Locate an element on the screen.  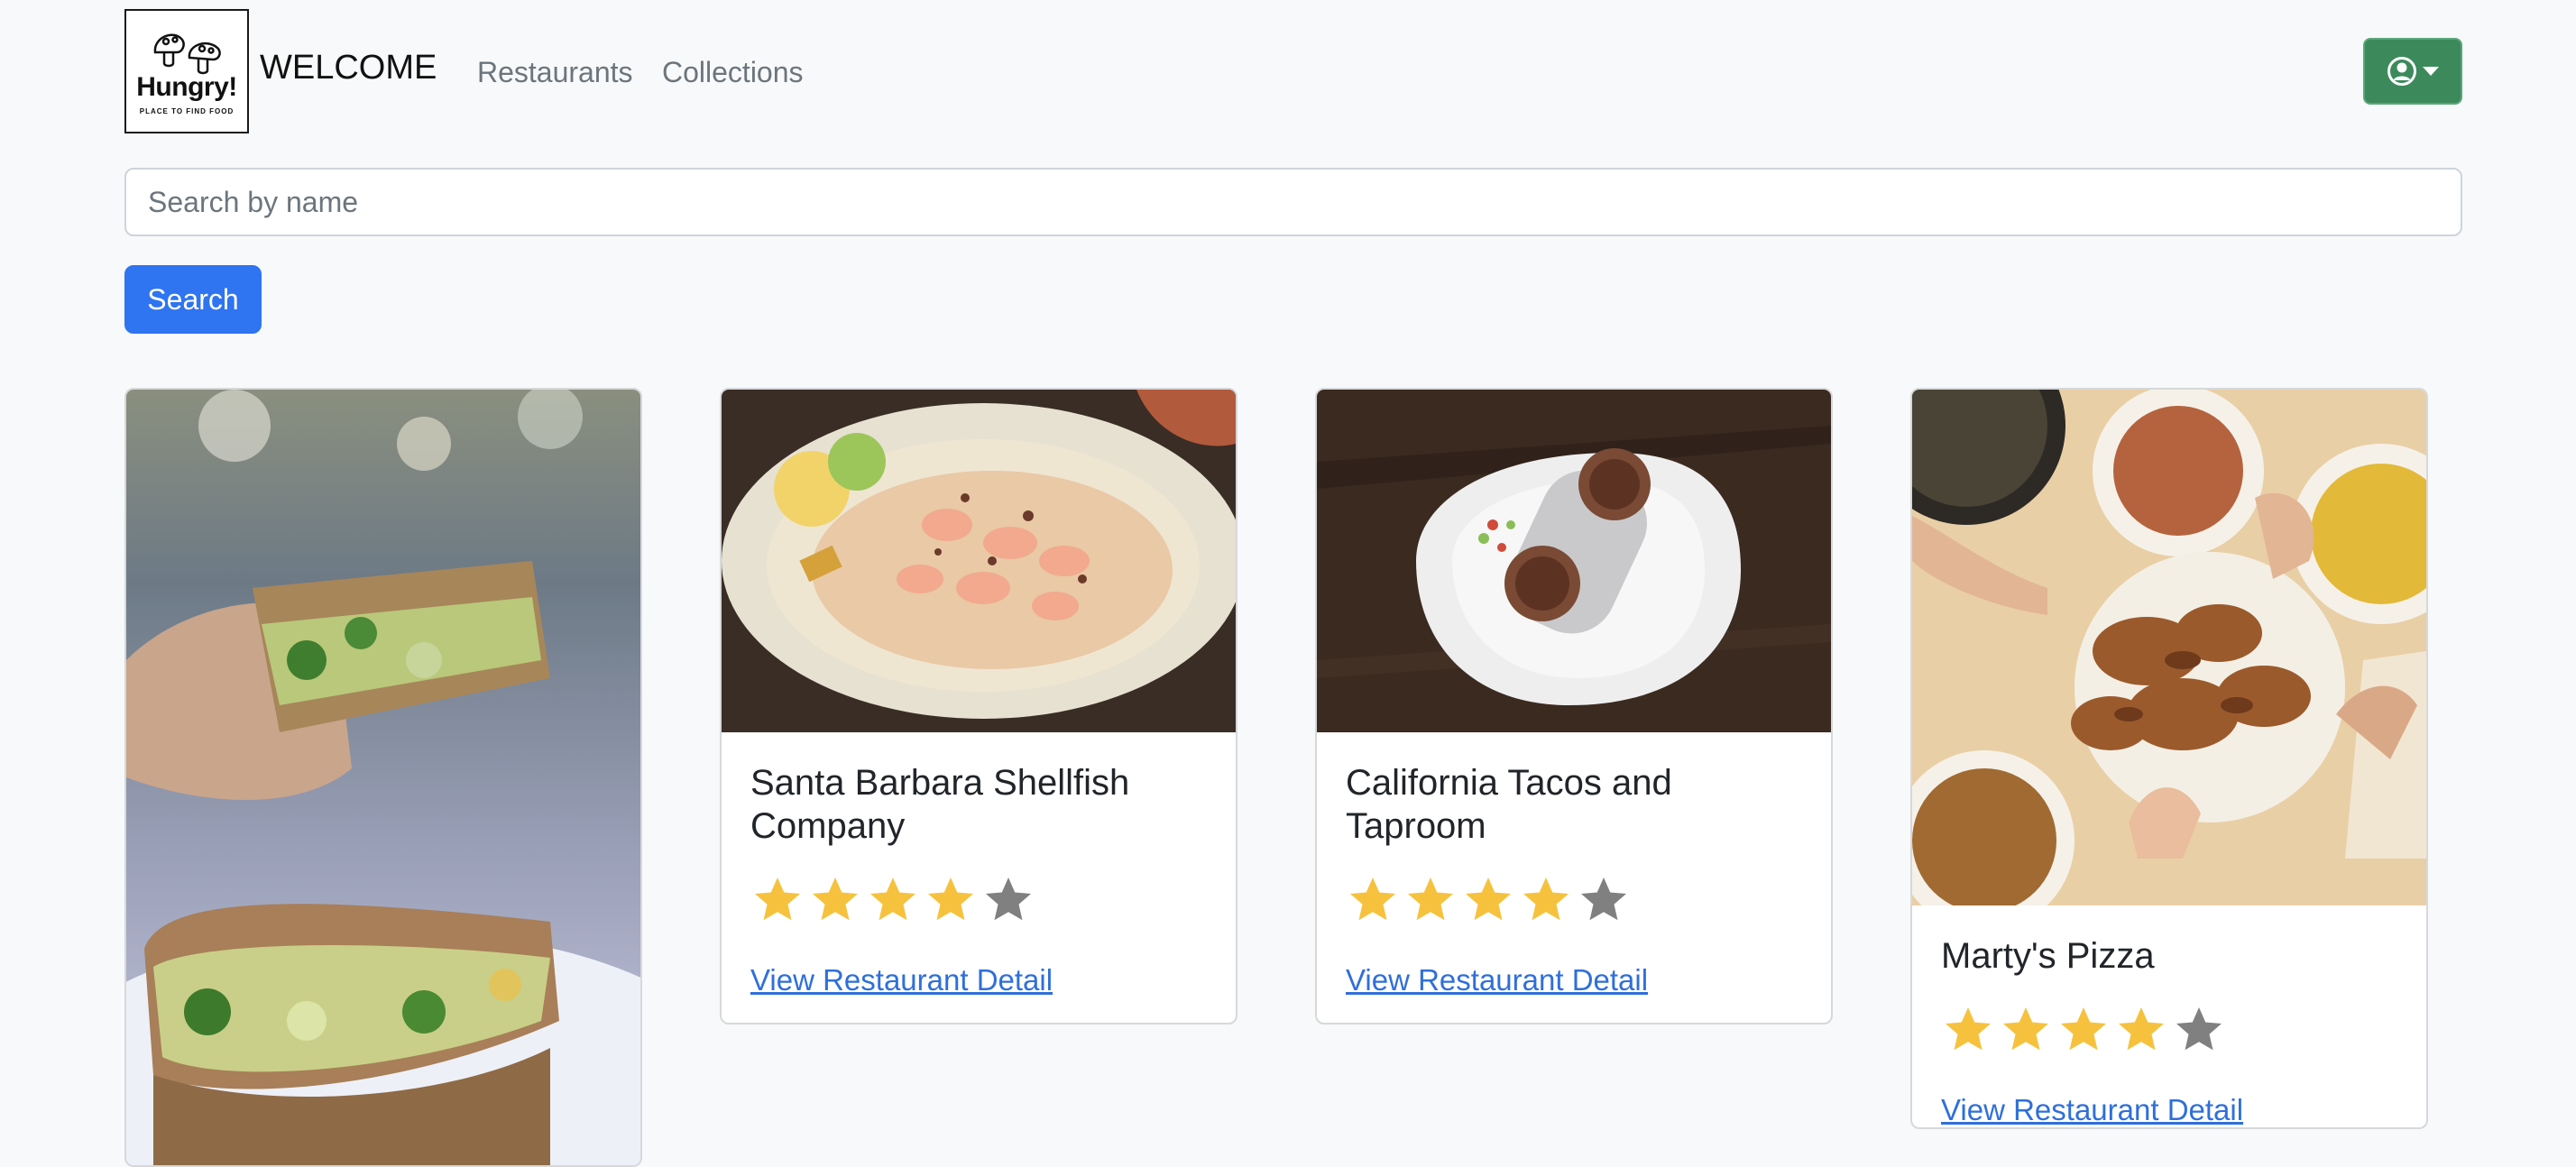
search-button: Search is located at coordinates (193, 299).